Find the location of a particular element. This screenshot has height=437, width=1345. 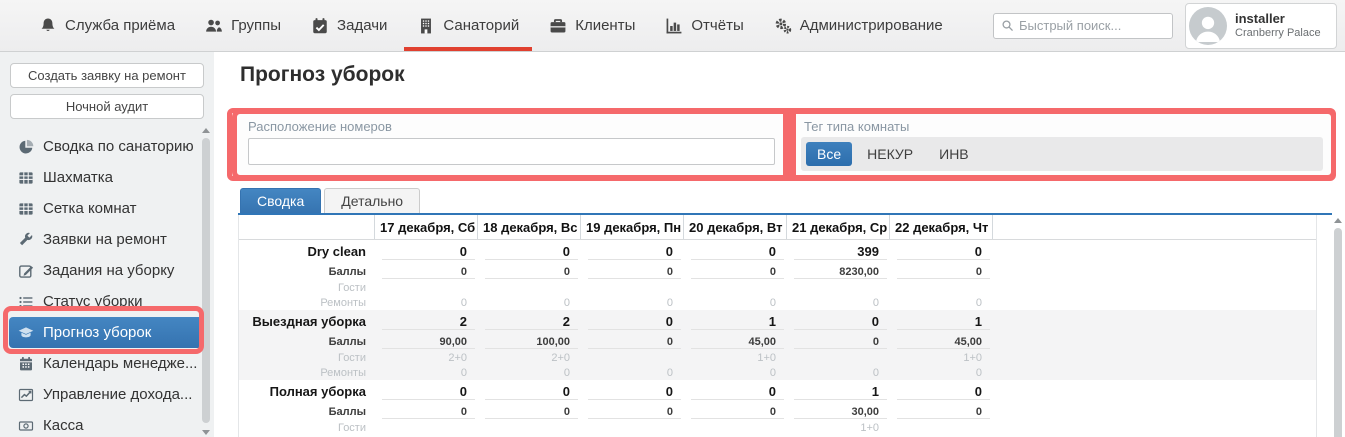

subrow-value: 90,00 is located at coordinates (425, 342).